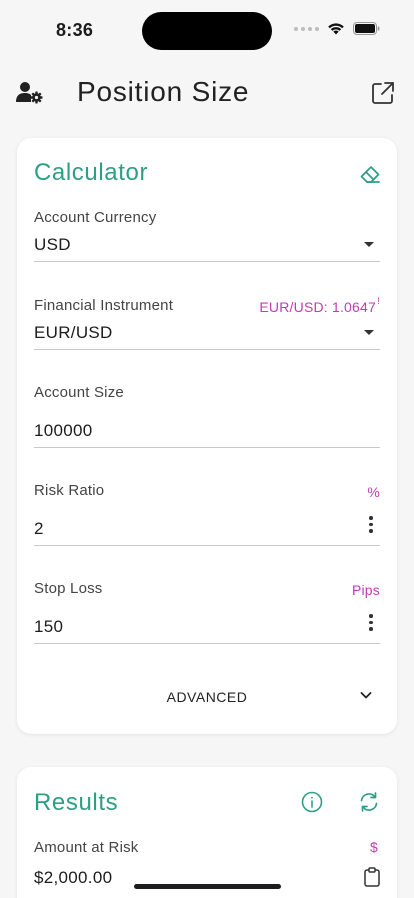  Describe the element at coordinates (207, 235) in the screenshot. I see `account-currency-field: Account Currency USD` at that location.